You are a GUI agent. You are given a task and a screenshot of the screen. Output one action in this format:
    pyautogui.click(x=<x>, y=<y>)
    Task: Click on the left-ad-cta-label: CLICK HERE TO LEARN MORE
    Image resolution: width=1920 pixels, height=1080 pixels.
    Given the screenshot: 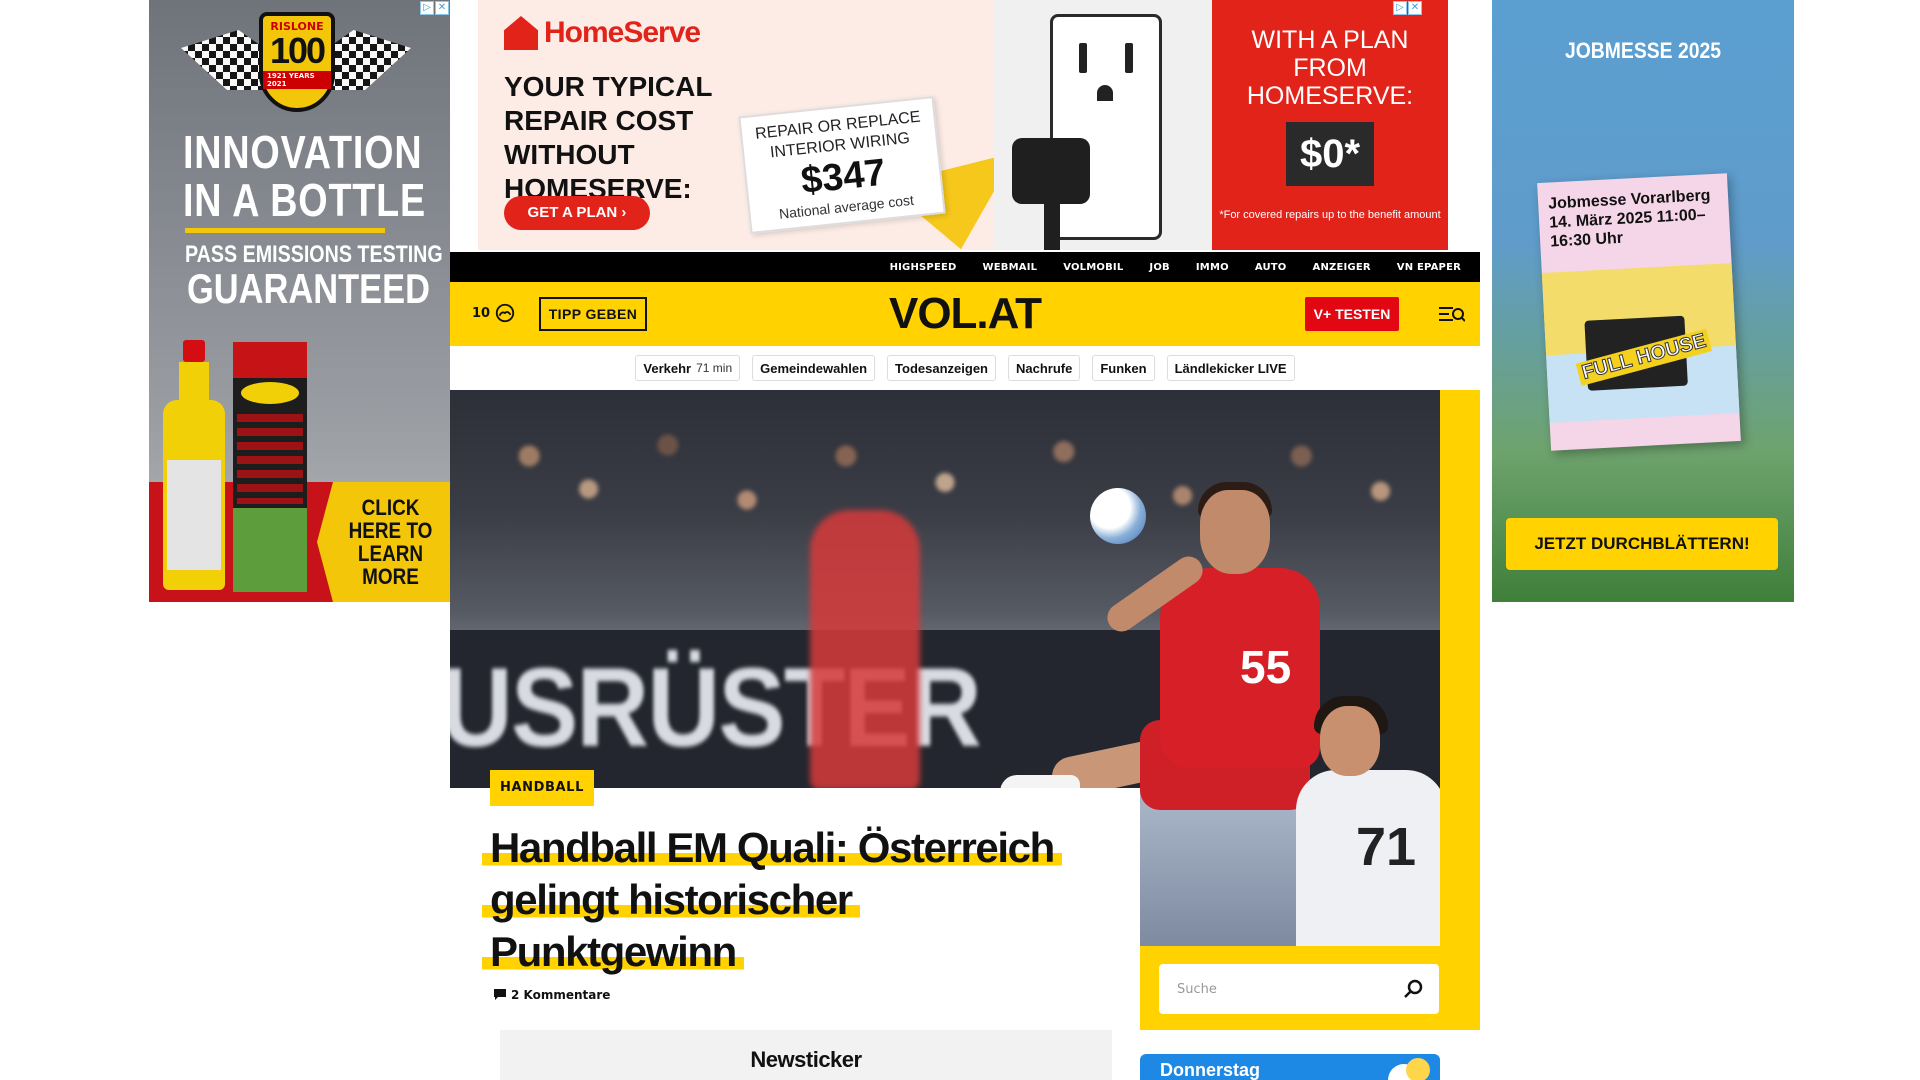 What is the action you would take?
    pyautogui.click(x=390, y=542)
    